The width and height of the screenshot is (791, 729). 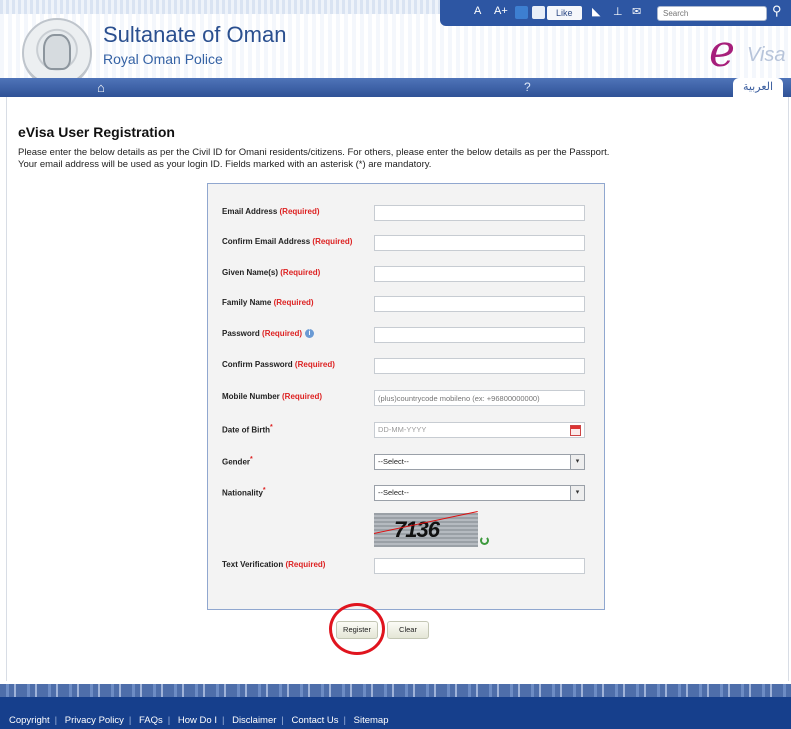 I want to click on calendar-icon, so click(x=575, y=430).